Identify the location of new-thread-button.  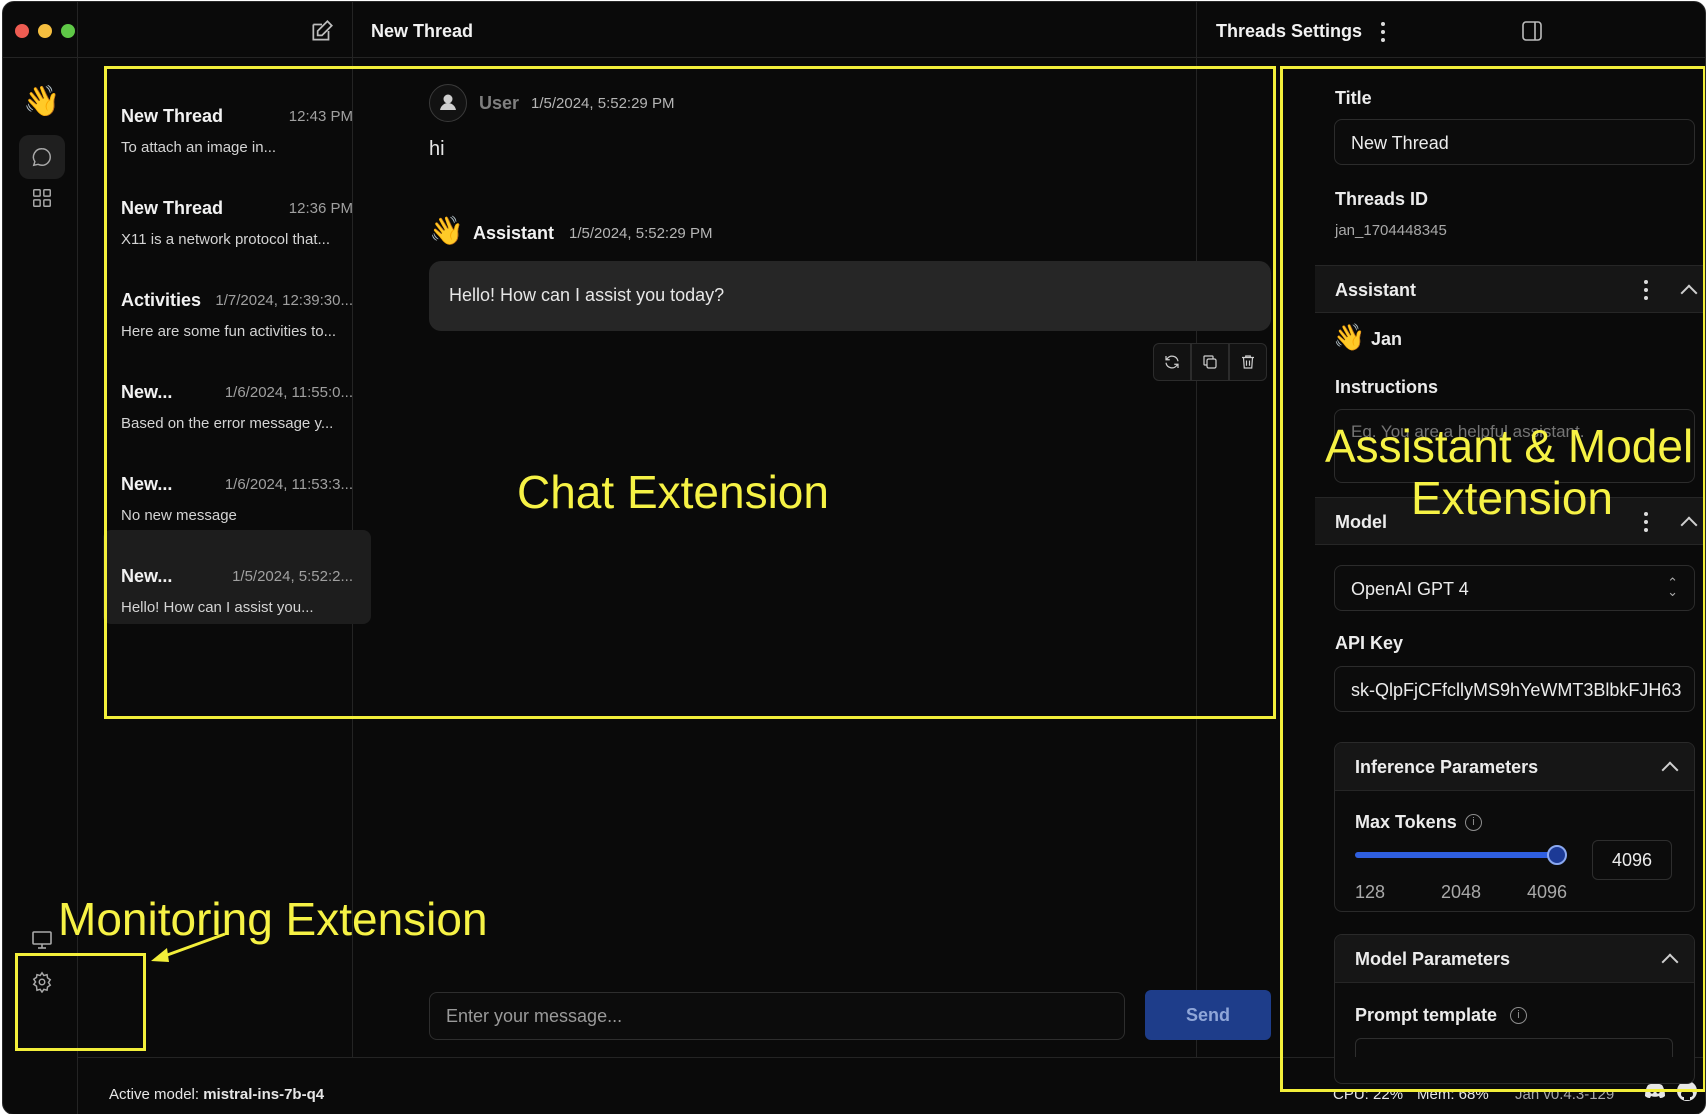
(322, 31).